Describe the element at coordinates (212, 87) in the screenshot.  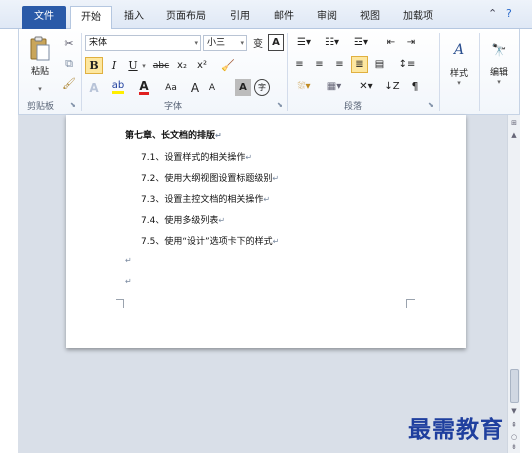
I see `shrink-font-button: A` at that location.